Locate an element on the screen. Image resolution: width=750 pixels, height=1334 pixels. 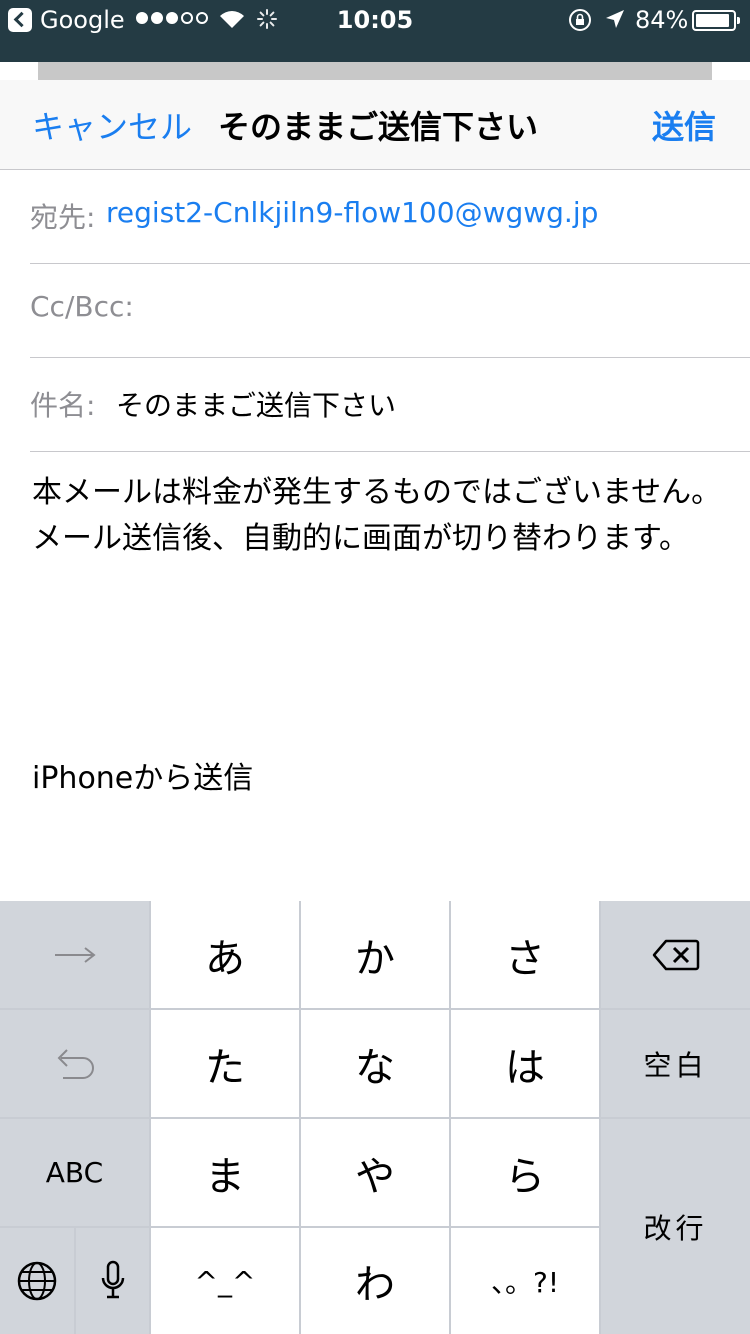
delete-key is located at coordinates (675, 954).